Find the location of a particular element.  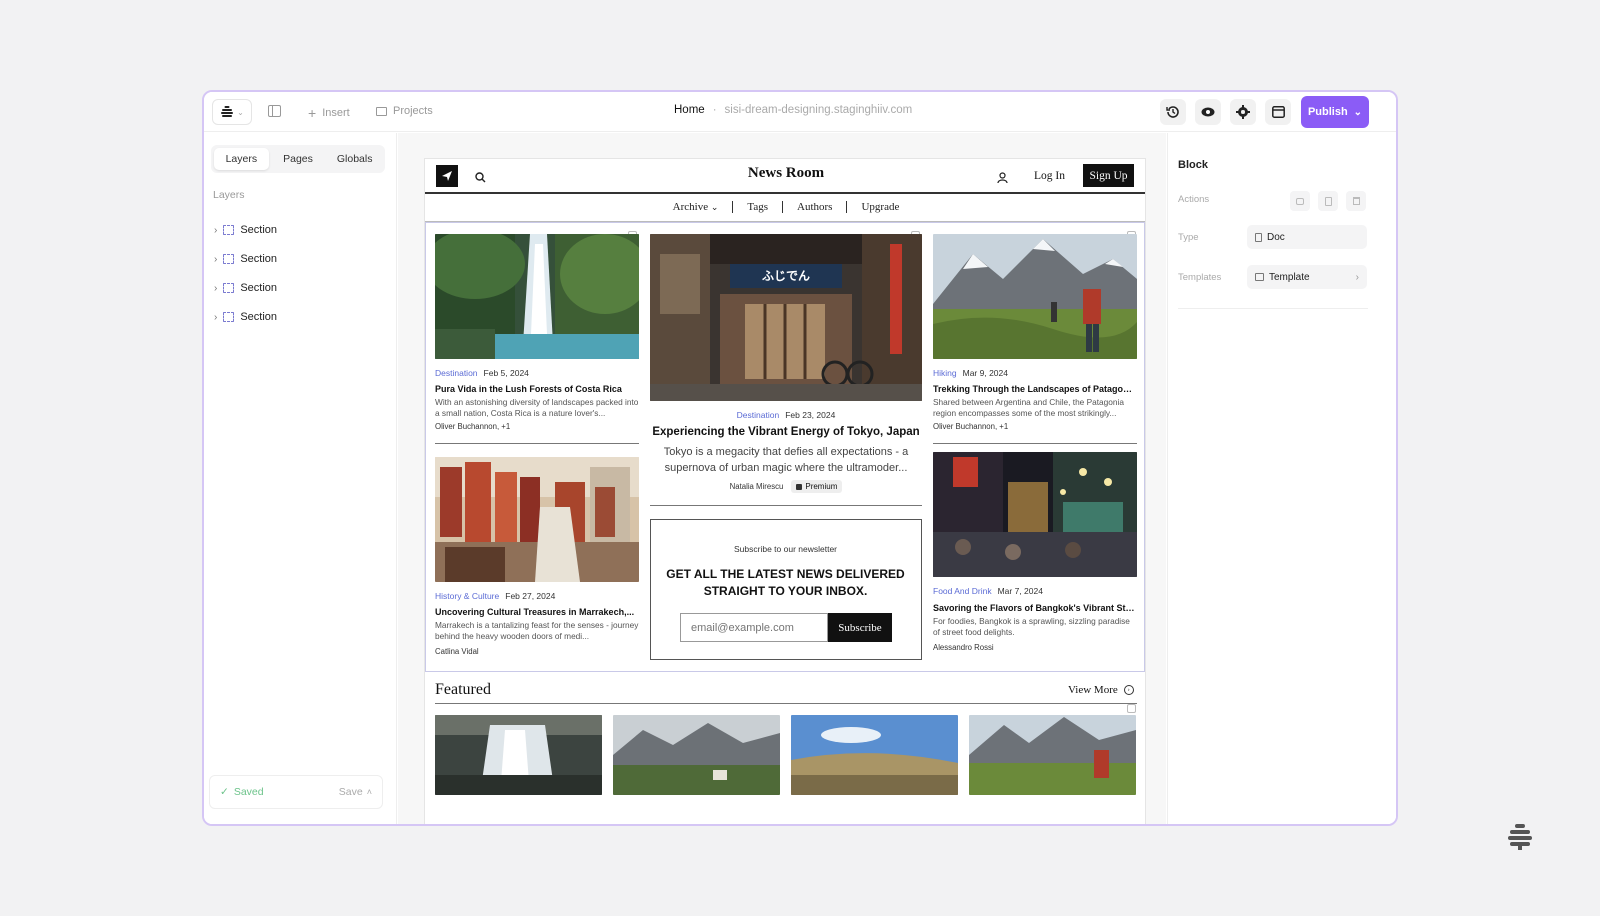

edit-corner-icon is located at coordinates (1131, 708).